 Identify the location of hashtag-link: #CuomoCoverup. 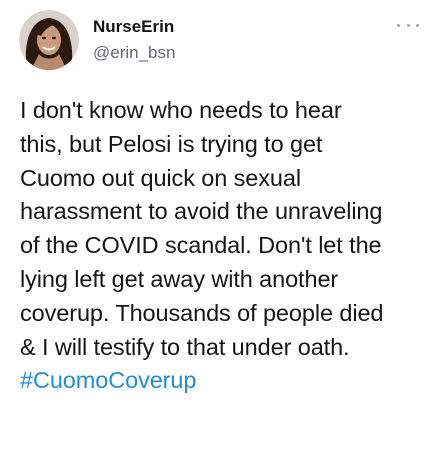
(222, 381).